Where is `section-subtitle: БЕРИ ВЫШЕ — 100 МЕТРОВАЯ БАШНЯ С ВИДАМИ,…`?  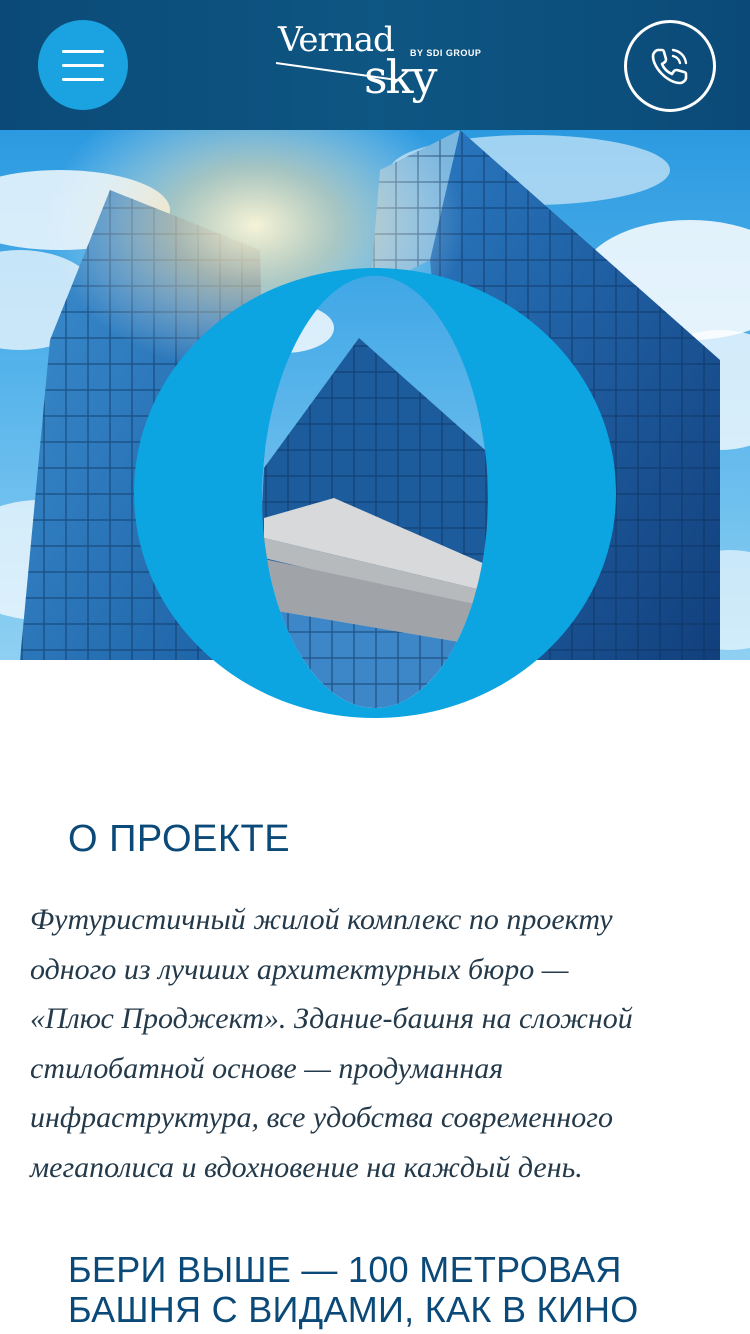 section-subtitle: БЕРИ ВЫШЕ — 100 МЕТРОВАЯ БАШНЯ С ВИДАМИ,… is located at coordinates (408, 1290).